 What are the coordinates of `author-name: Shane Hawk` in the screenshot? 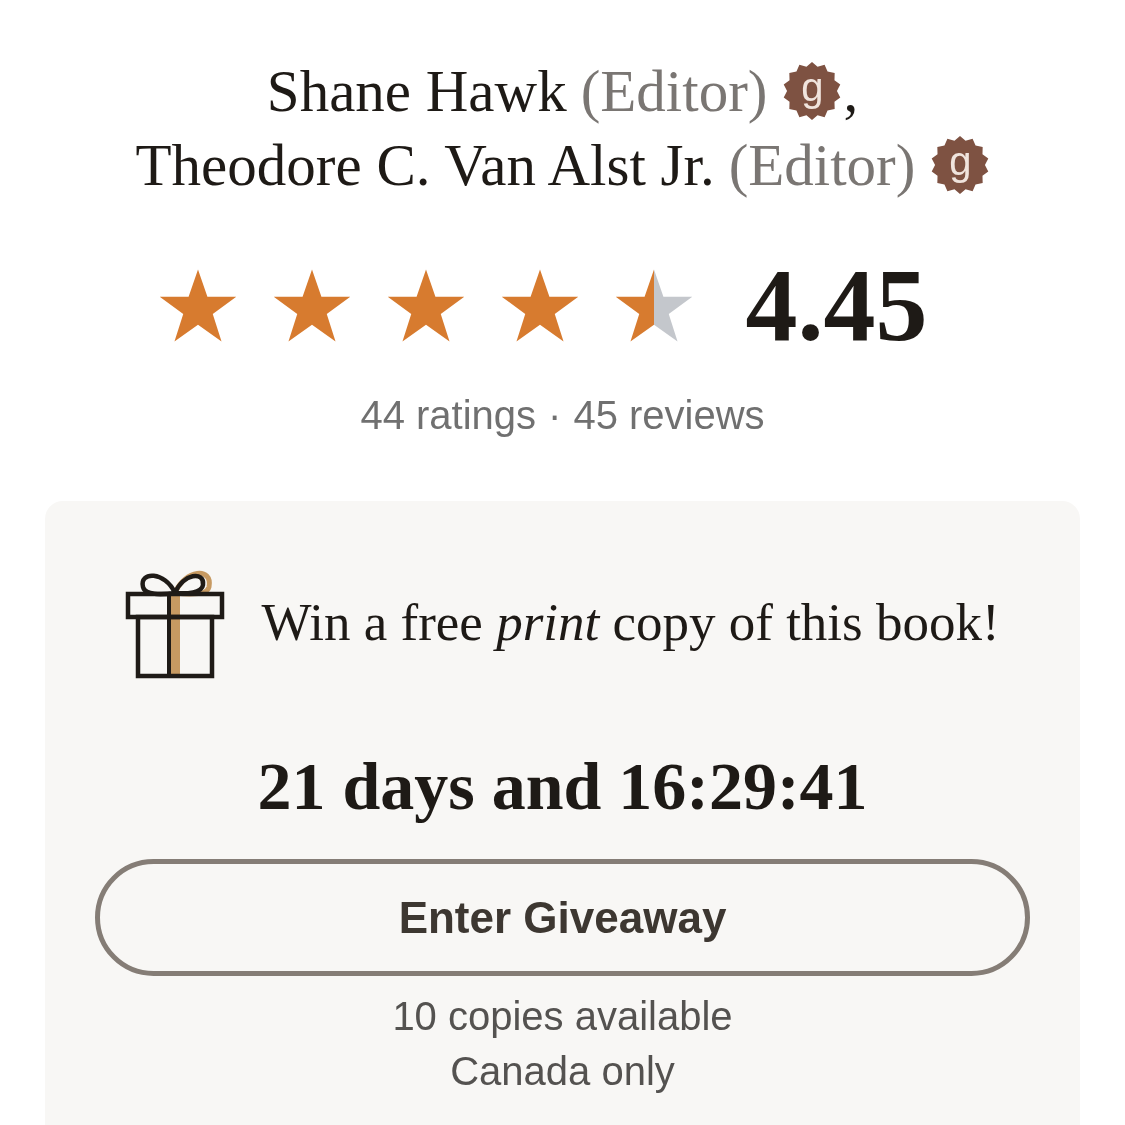 It's located at (416, 91).